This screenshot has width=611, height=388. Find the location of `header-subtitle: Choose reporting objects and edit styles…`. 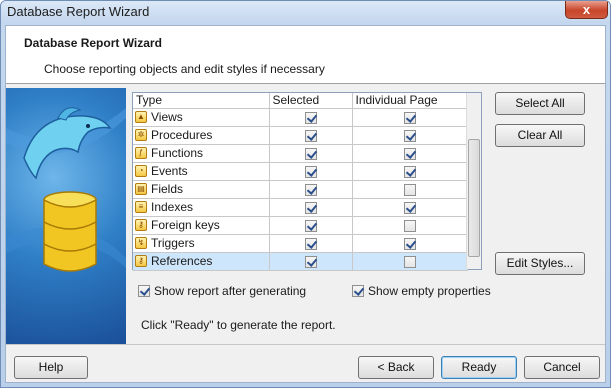

header-subtitle: Choose reporting objects and edit styles… is located at coordinates (184, 69).